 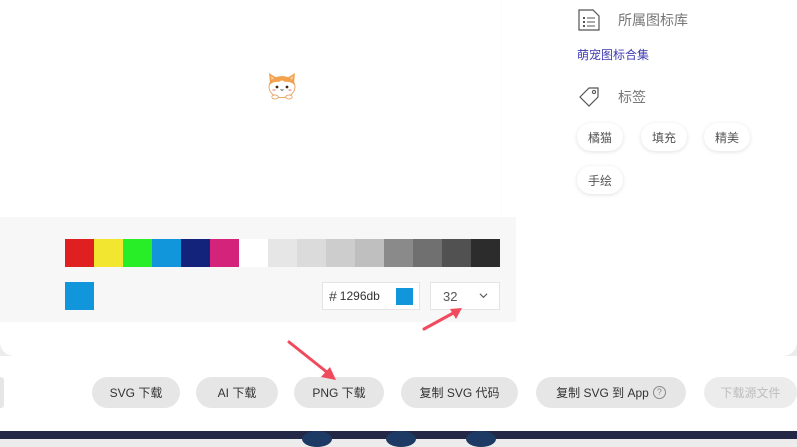 What do you see at coordinates (589, 97) in the screenshot?
I see `tag-icon` at bounding box center [589, 97].